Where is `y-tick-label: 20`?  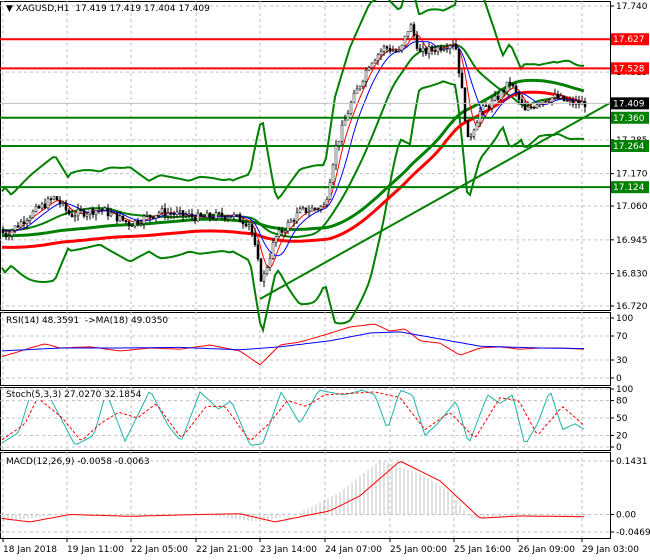 y-tick-label: 20 is located at coordinates (622, 436).